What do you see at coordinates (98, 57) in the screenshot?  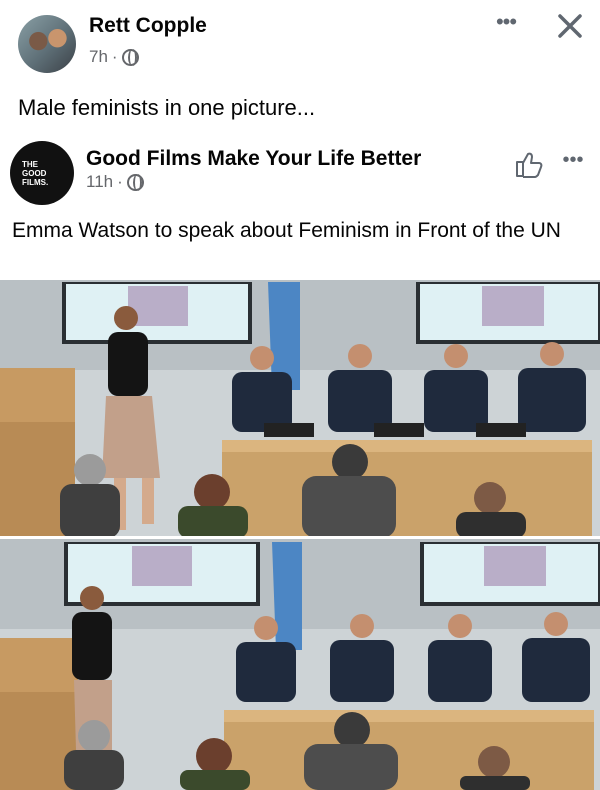 I see `post-time: 7h` at bounding box center [98, 57].